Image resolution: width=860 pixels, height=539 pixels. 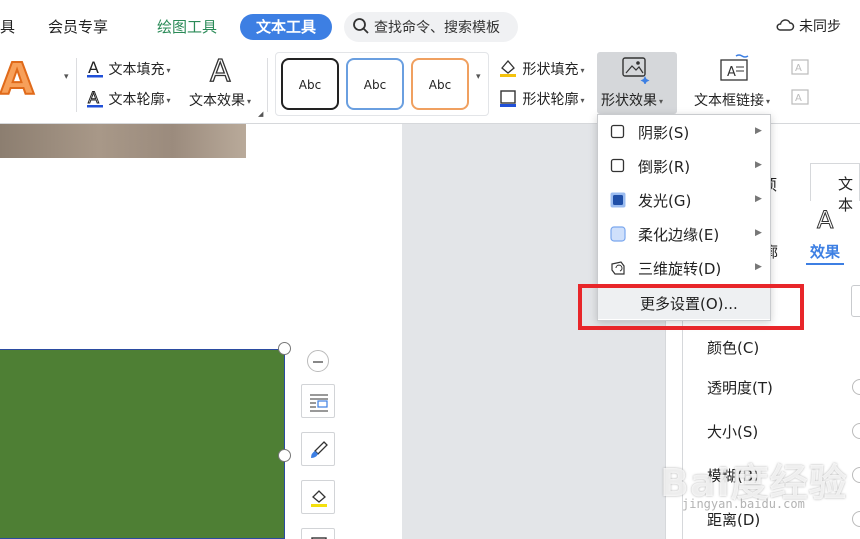 I want to click on shadow-color-label: 颜色(C), so click(x=733, y=348).